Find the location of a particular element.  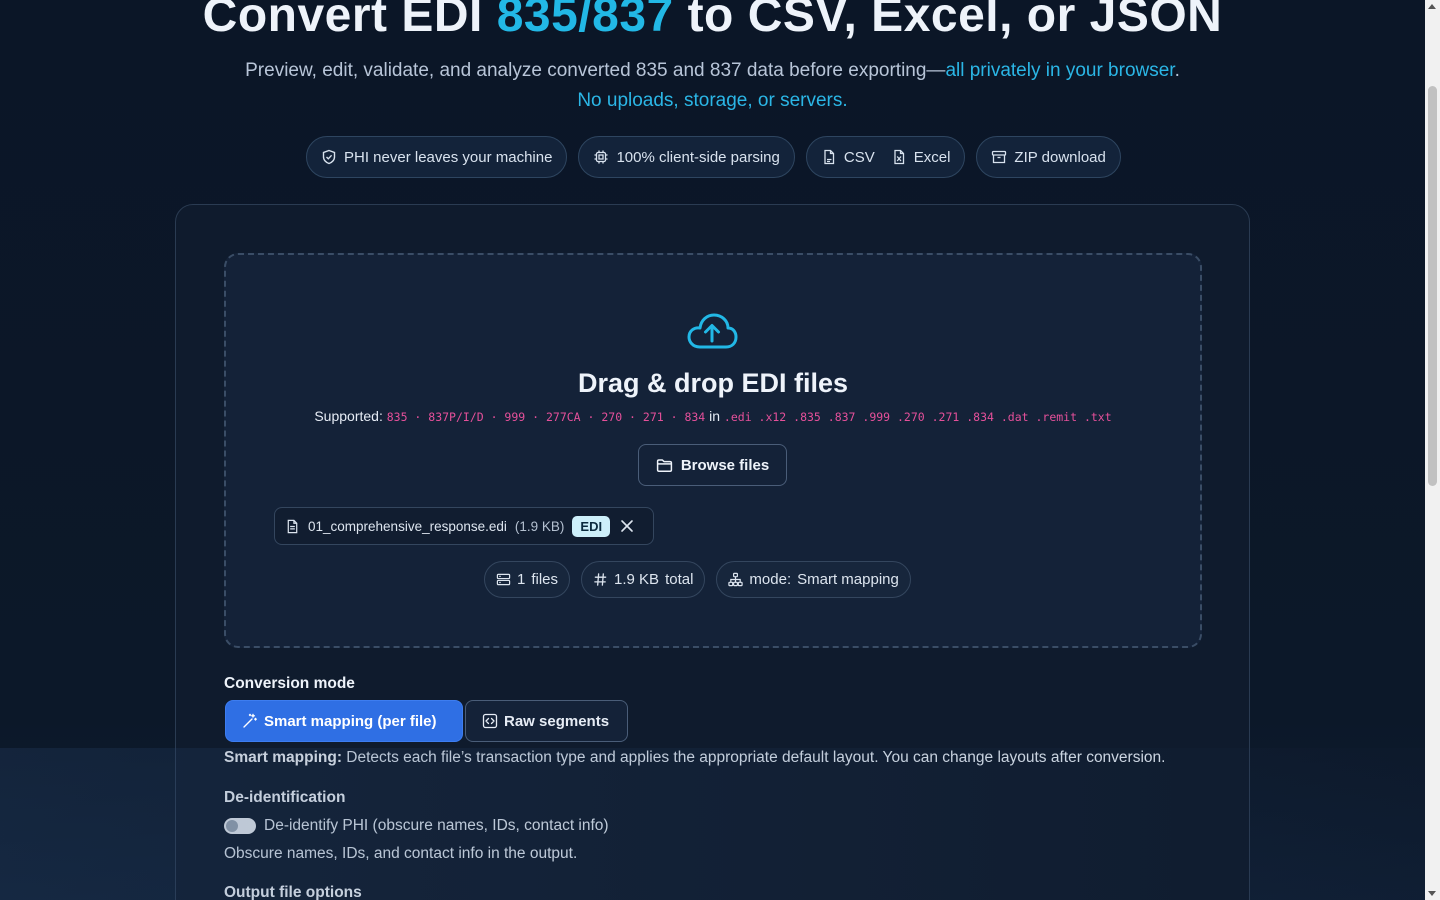

file-name: 01_comprehensive_response.edi is located at coordinates (407, 526).